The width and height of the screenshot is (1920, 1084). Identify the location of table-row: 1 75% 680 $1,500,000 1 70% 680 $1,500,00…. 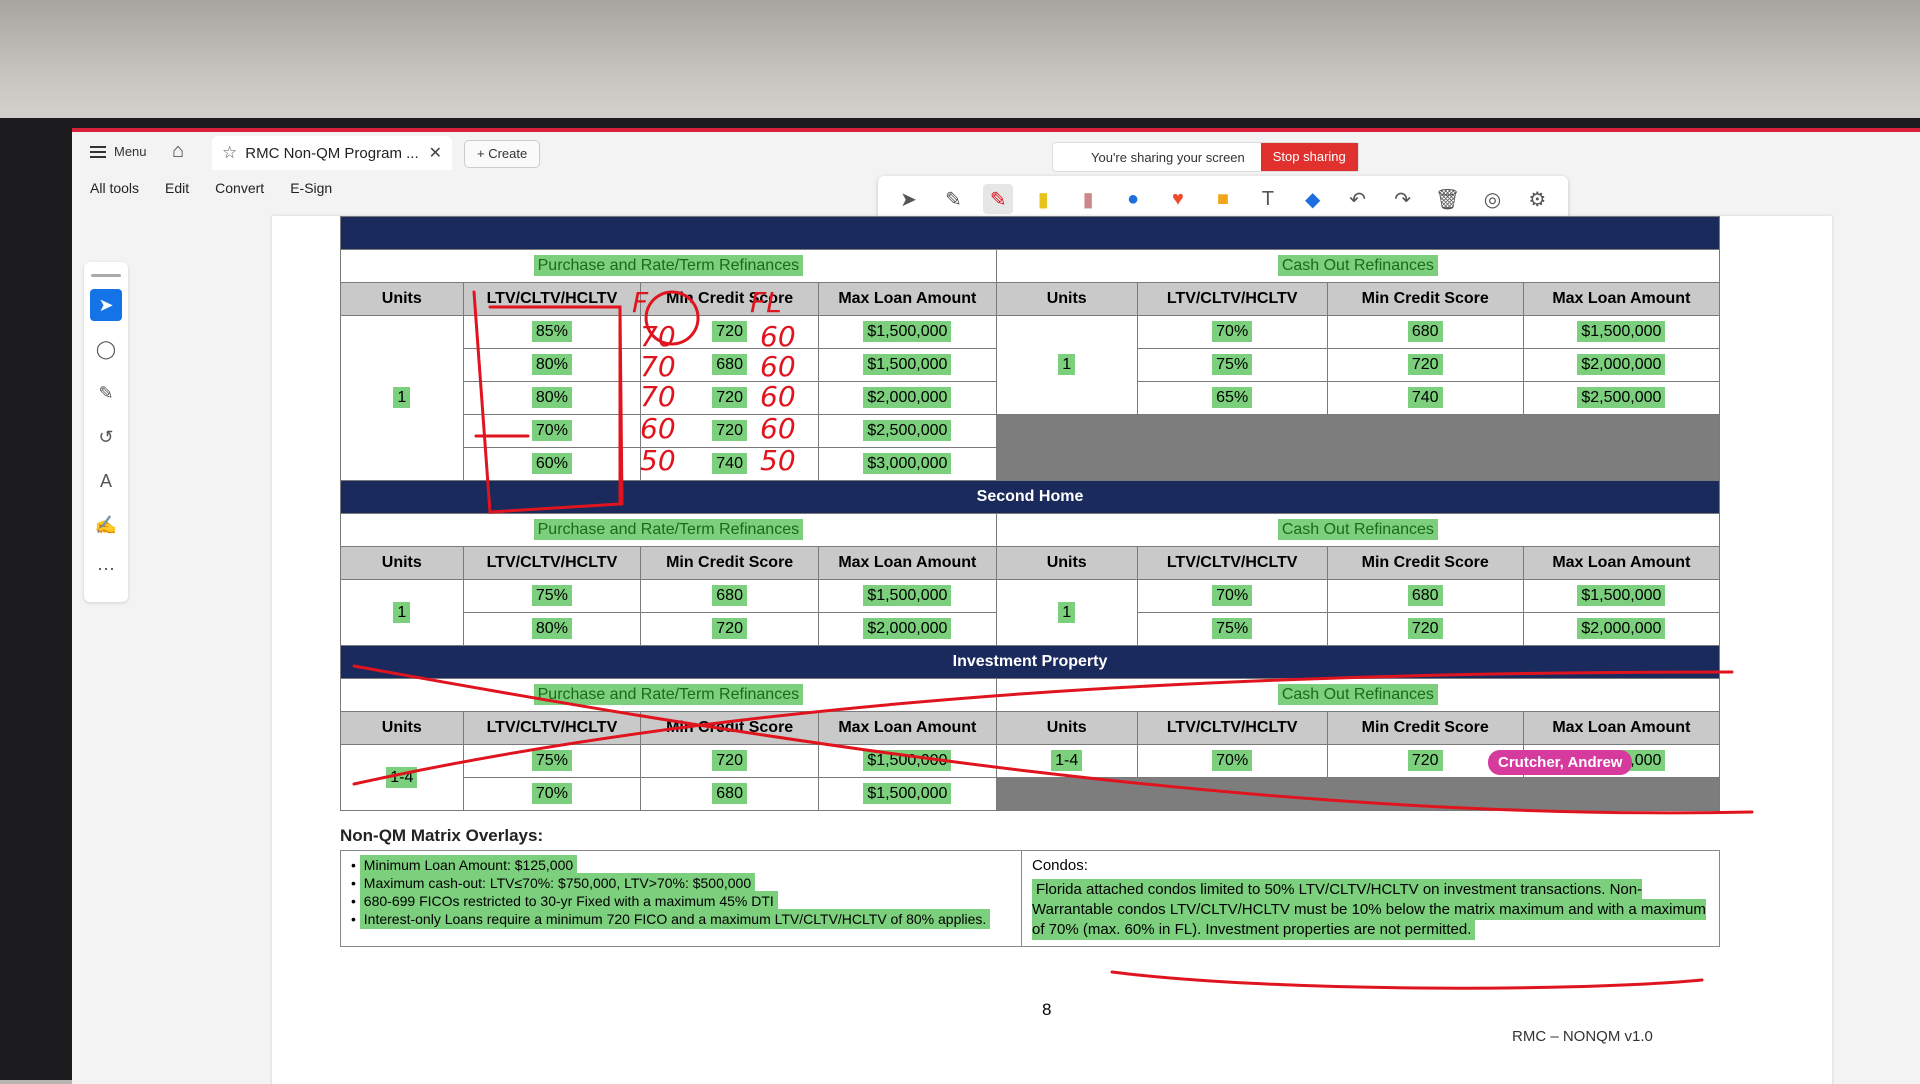
(1030, 612).